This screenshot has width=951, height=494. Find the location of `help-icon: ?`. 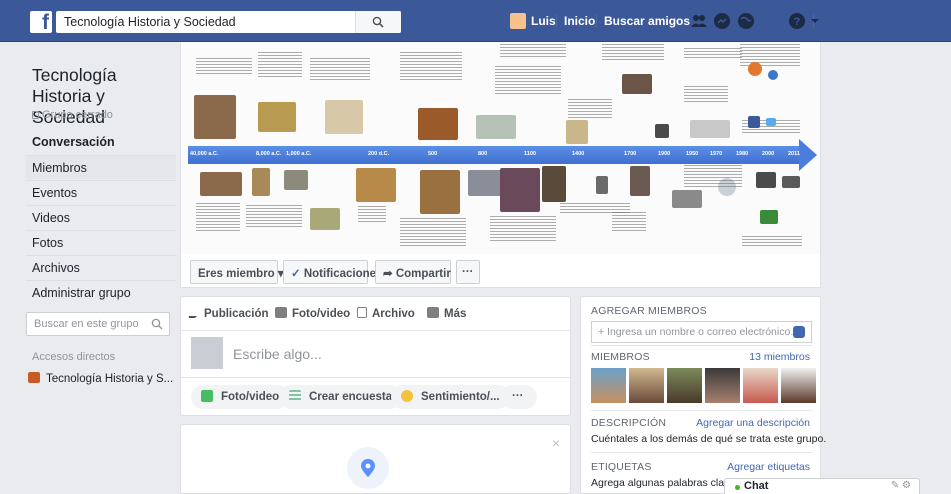

help-icon: ? is located at coordinates (797, 21).